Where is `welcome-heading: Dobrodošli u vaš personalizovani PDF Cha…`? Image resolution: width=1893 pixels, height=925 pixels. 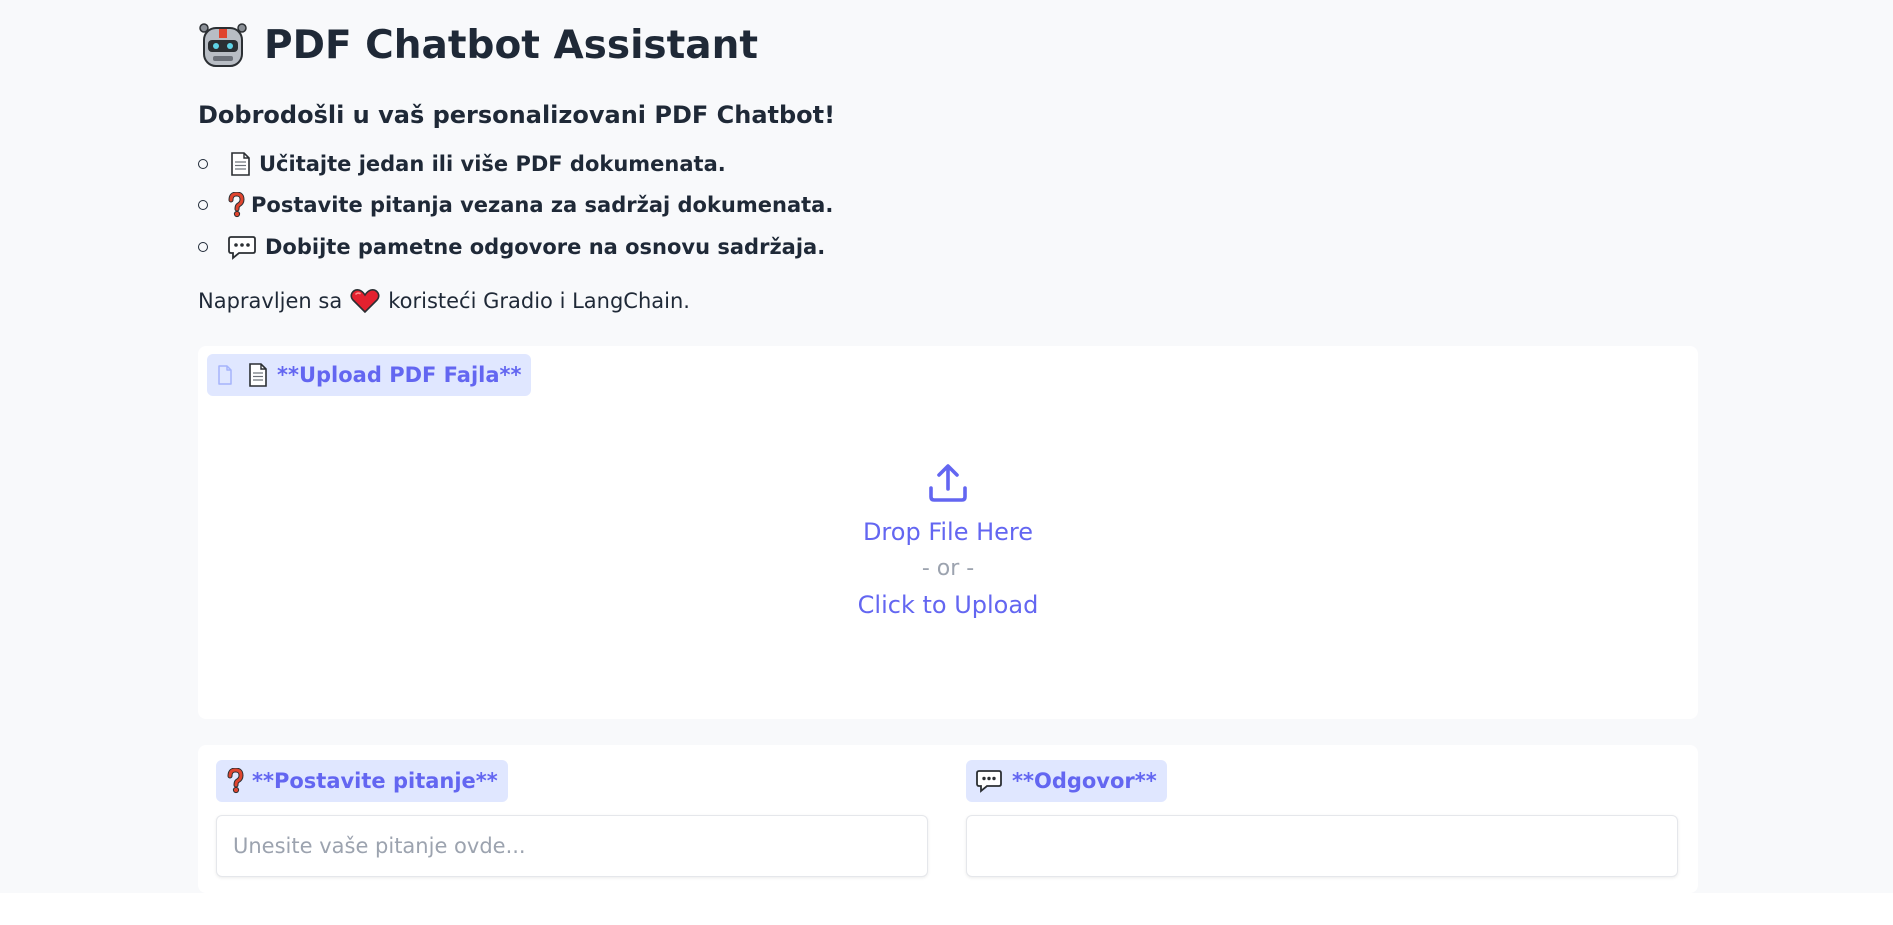 welcome-heading: Dobrodošli u vaš personalizovani PDF Cha… is located at coordinates (517, 115).